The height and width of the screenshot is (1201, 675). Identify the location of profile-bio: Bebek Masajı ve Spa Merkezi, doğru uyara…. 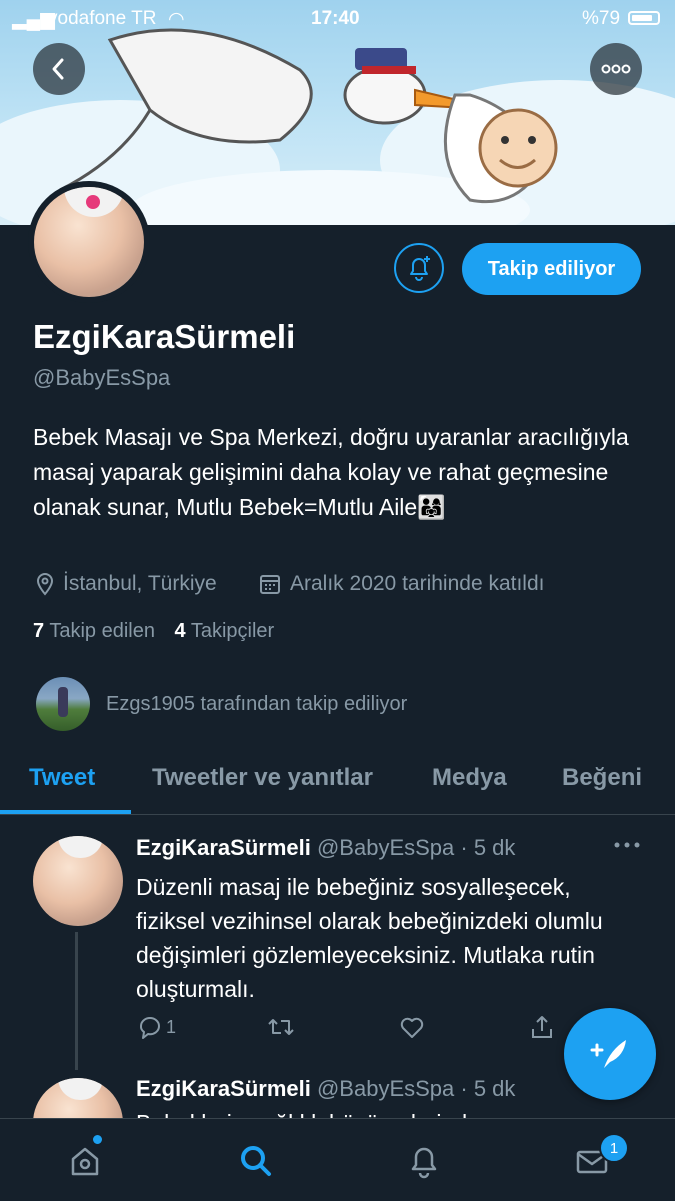
(331, 472).